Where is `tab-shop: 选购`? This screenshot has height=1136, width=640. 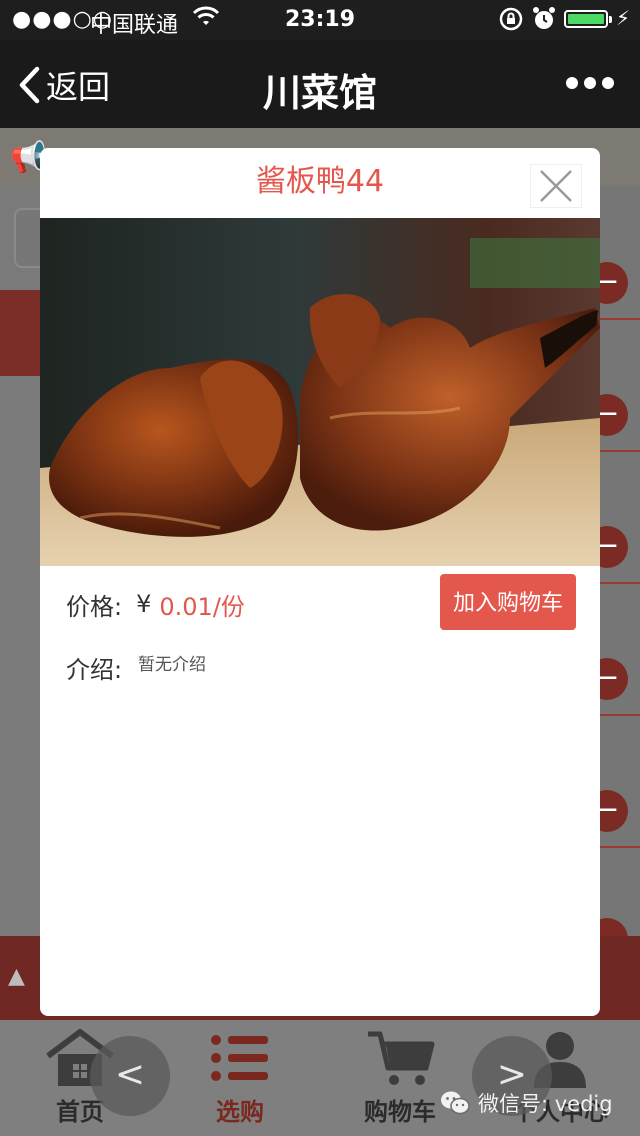 tab-shop: 选购 is located at coordinates (240, 1078).